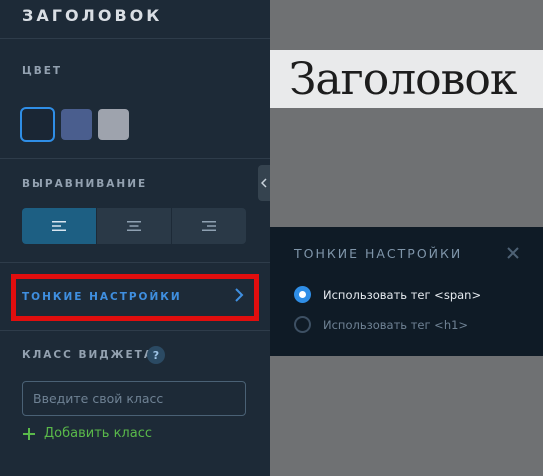  I want to click on chevron-left-icon, so click(264, 183).